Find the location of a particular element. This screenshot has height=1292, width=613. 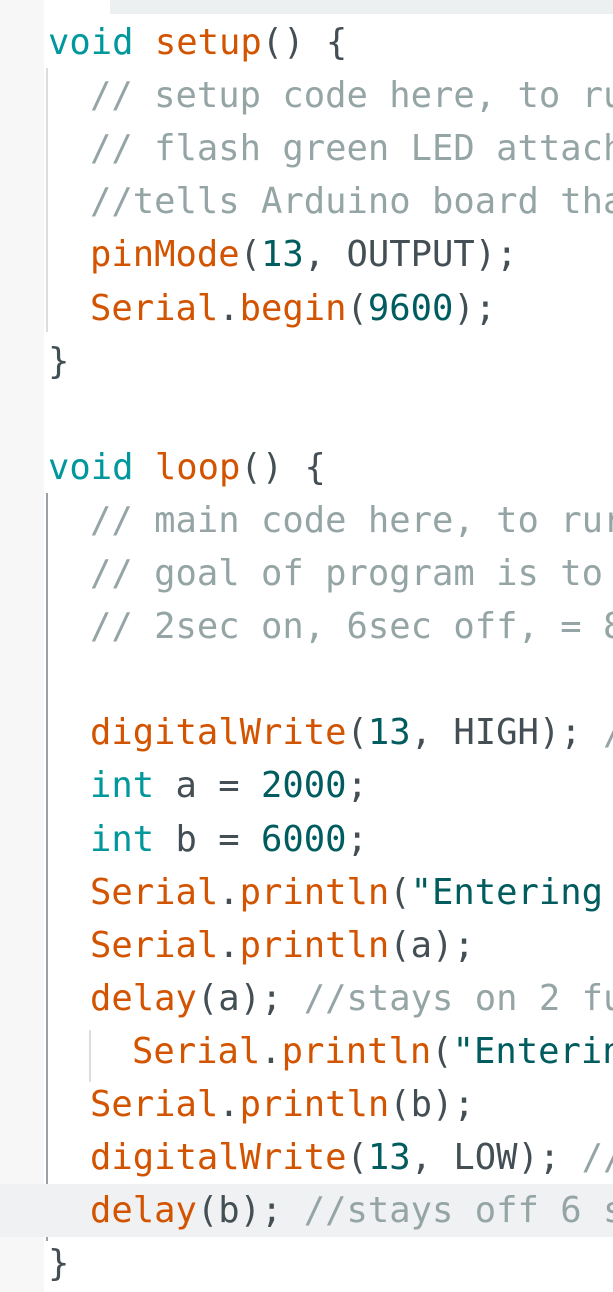

code-token: // 2sec on, 6sec off, = 8 is located at coordinates (351, 627).